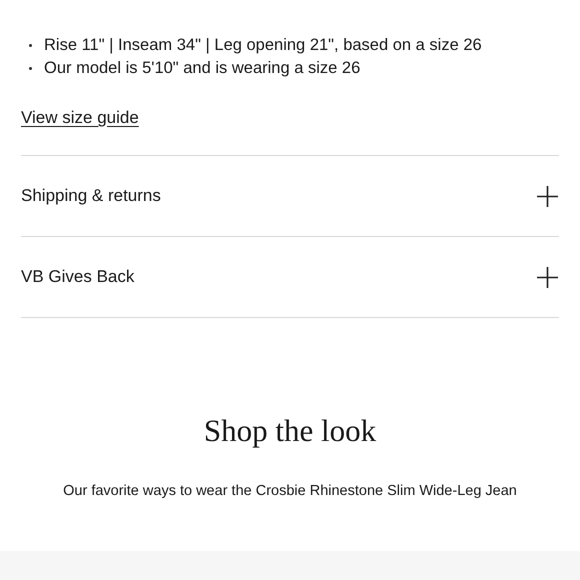  Describe the element at coordinates (77, 277) in the screenshot. I see `accordion-title: VB Gives Back` at that location.